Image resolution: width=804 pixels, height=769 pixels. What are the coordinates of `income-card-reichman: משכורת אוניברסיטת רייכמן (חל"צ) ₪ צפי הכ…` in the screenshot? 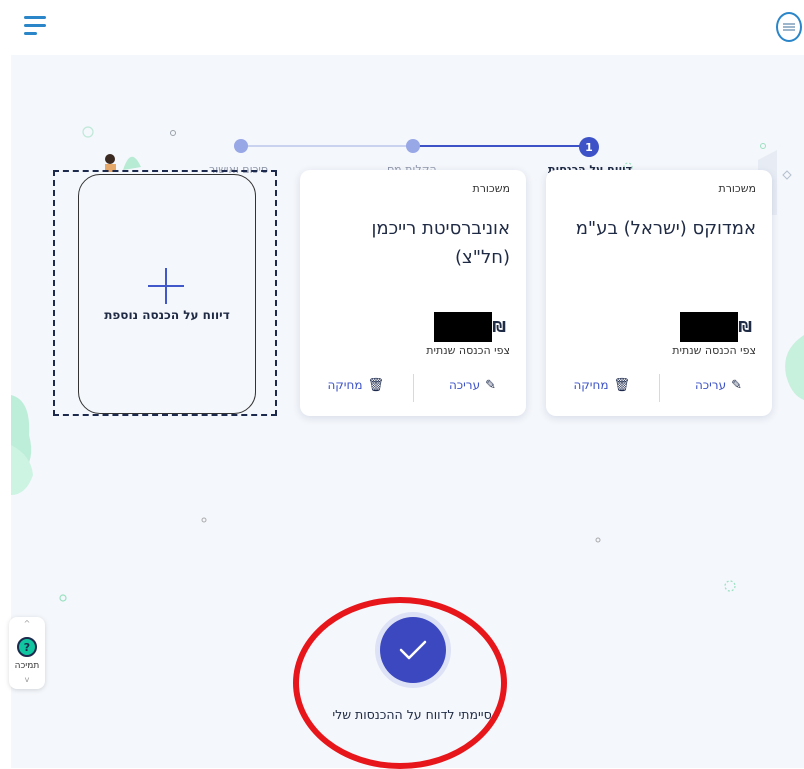 It's located at (413, 293).